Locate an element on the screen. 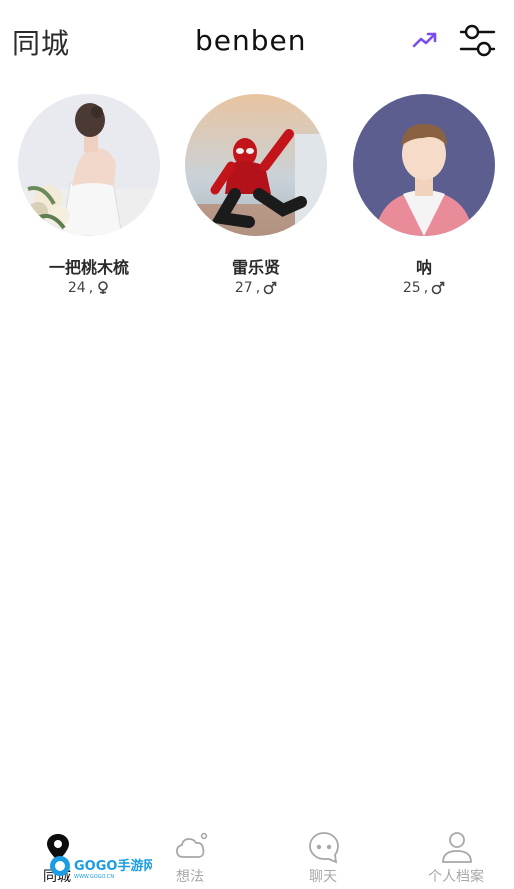 This screenshot has height=889, width=514. trend-up-icon is located at coordinates (425, 40).